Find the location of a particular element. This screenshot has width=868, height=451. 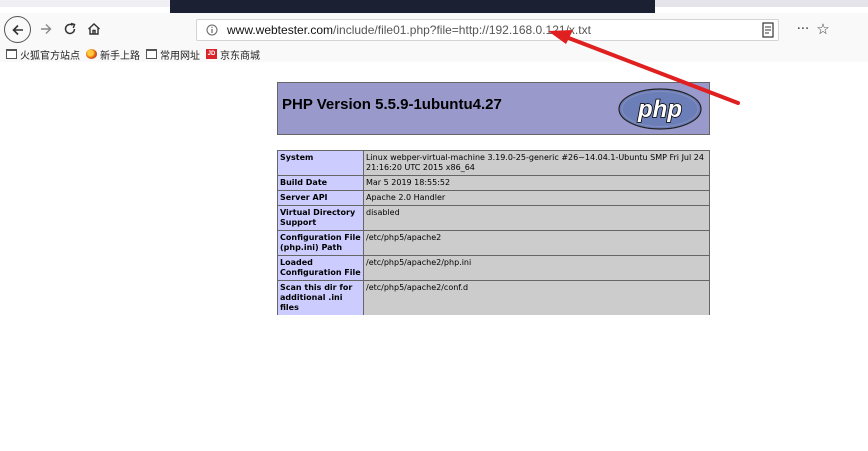

phpinfo-key: Build Date is located at coordinates (320, 183).